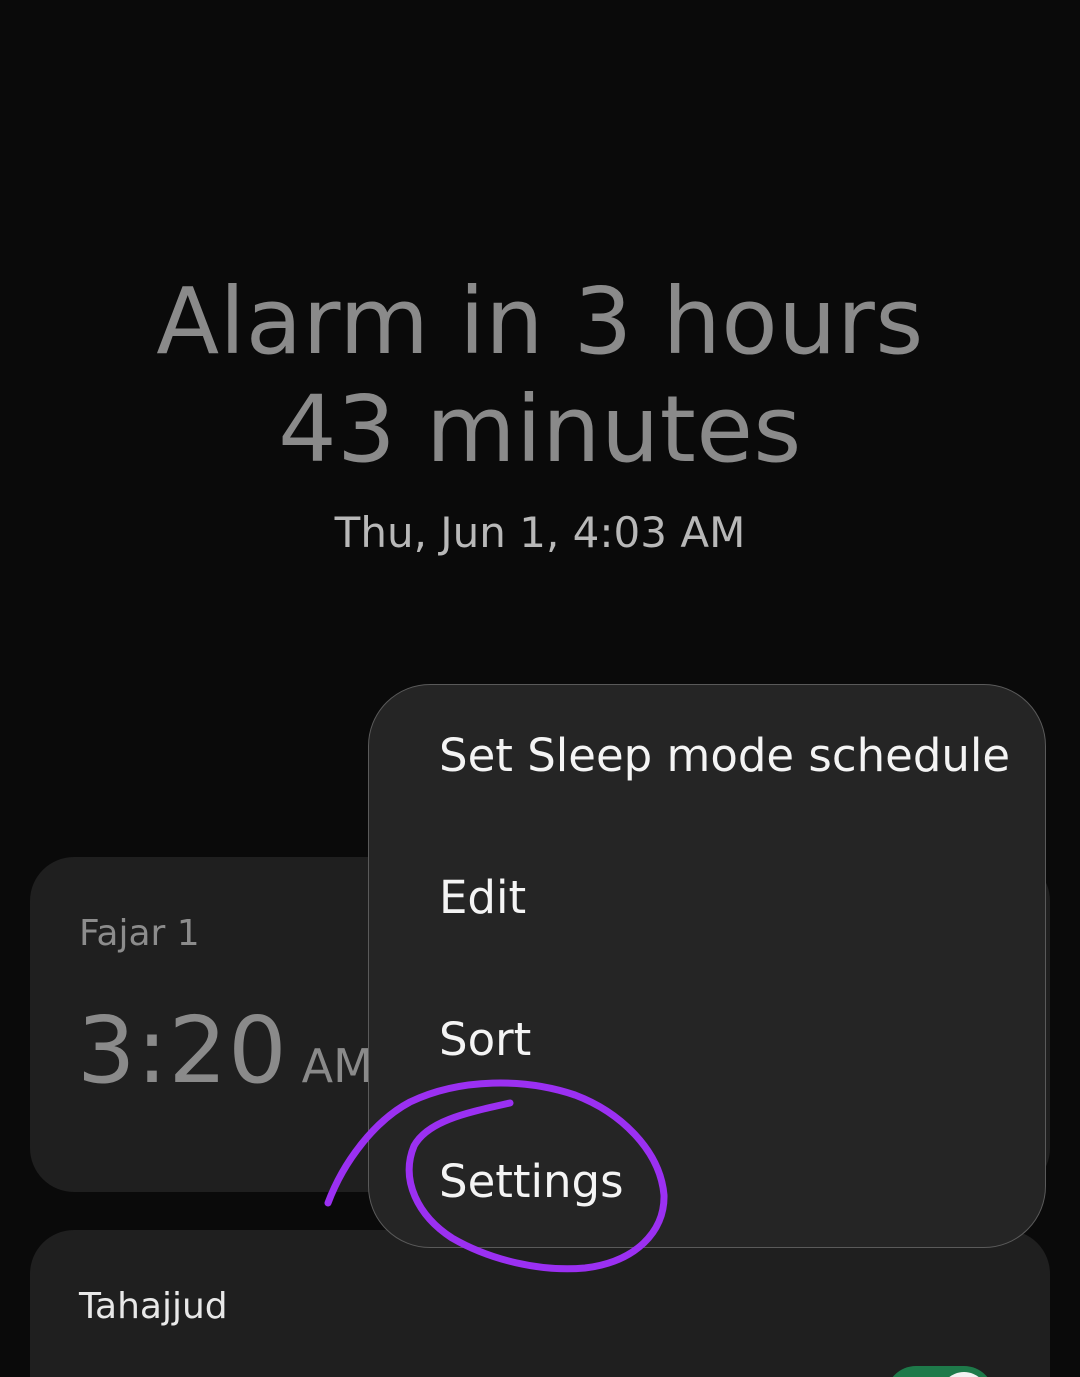 This screenshot has height=1377, width=1080. Describe the element at coordinates (139, 933) in the screenshot. I see `alarm-name: Fajar 1` at that location.